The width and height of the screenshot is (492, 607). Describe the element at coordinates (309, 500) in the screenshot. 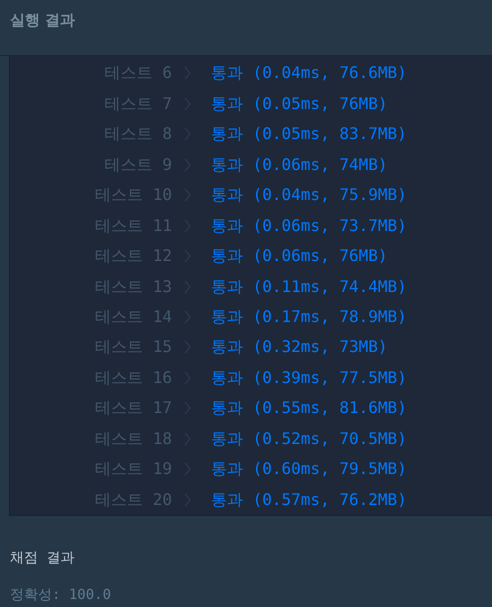

I see `test-result: 통과 (0.57ms, 76.2MB)` at that location.